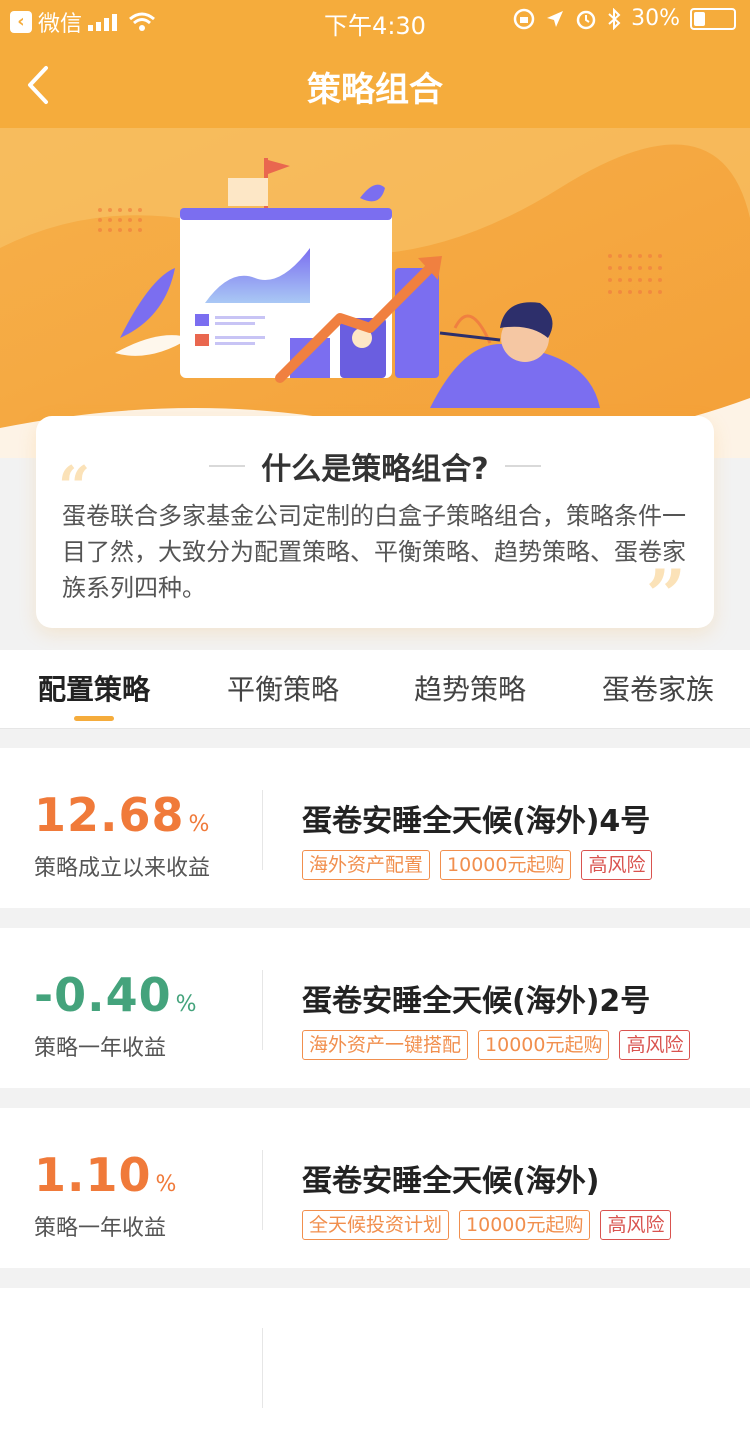  Describe the element at coordinates (476, 821) in the screenshot. I see `strategy-name: 蛋卷安睡全天候(海外)4号` at that location.